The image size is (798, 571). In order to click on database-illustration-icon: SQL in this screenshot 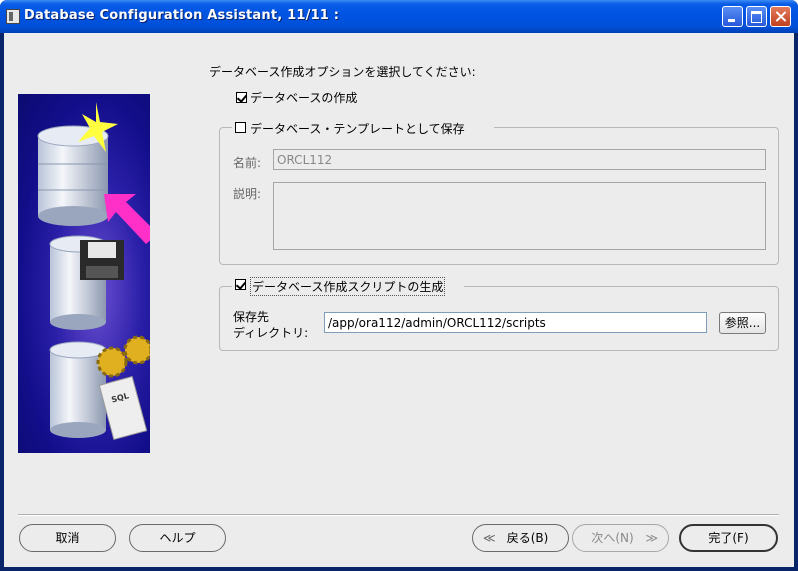, I will do `click(93, 271)`.